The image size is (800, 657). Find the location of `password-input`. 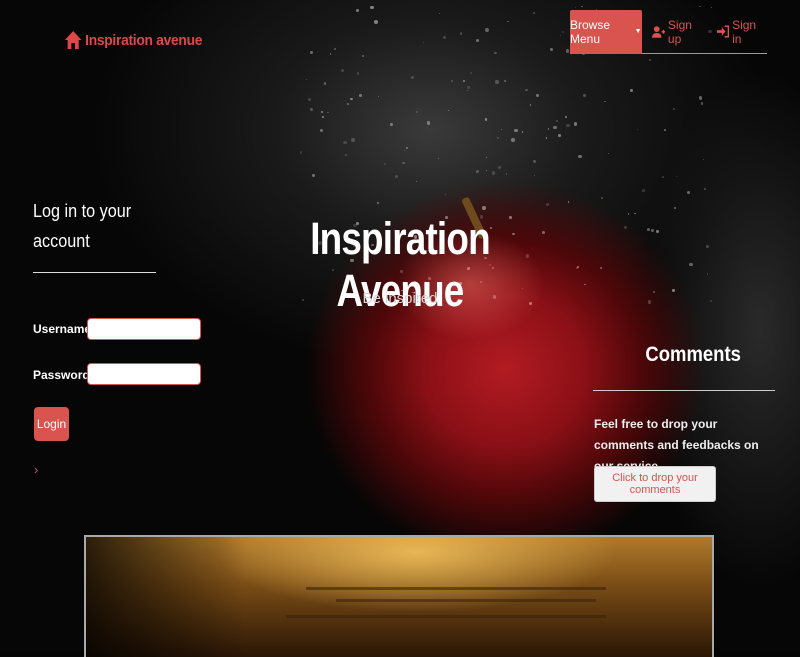

password-input is located at coordinates (144, 374).